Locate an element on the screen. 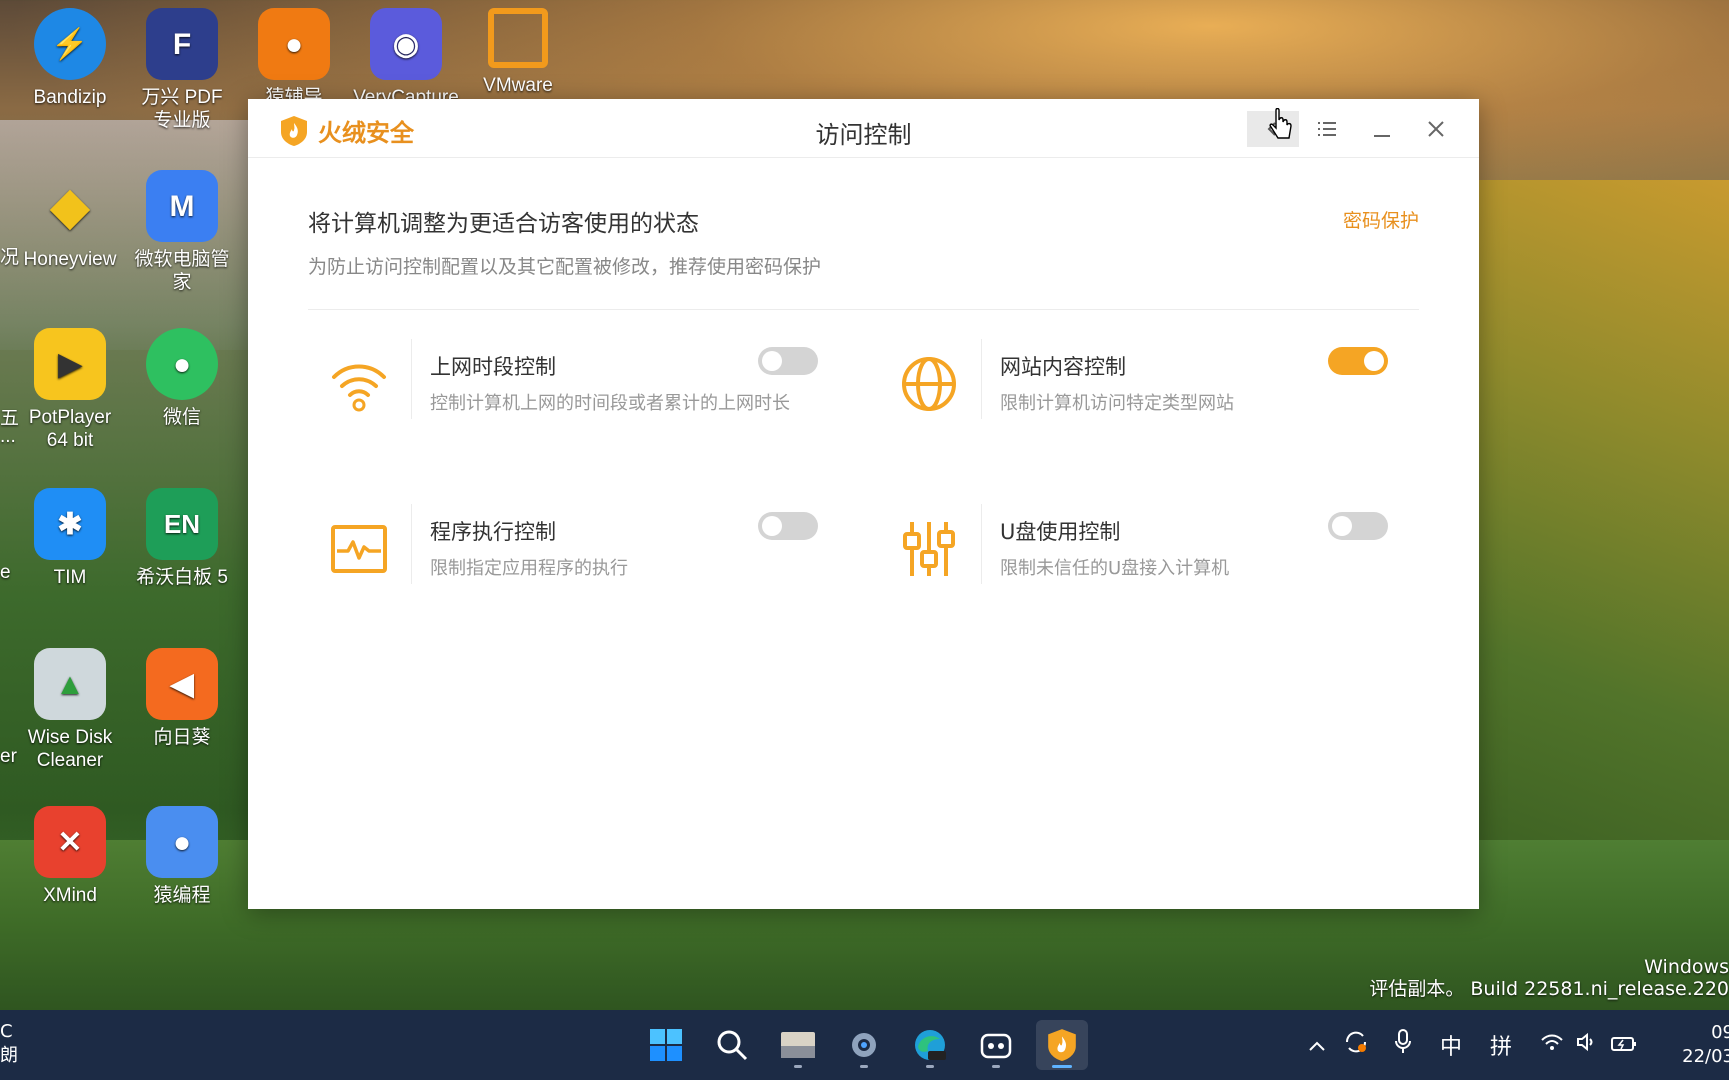 The height and width of the screenshot is (1080, 1729). website-content-toggle is located at coordinates (1358, 361).